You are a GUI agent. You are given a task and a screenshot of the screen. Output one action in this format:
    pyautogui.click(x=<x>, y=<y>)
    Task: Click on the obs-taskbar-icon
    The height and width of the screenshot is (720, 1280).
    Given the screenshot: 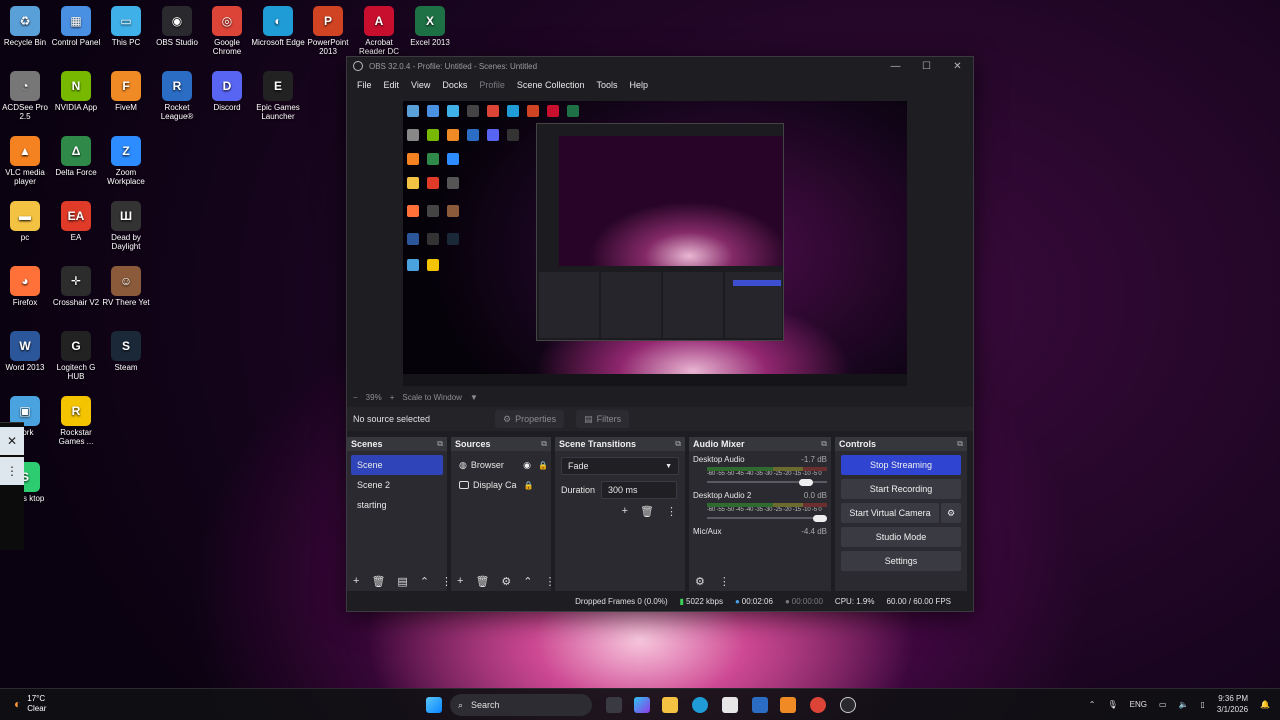 What is the action you would take?
    pyautogui.click(x=848, y=705)
    